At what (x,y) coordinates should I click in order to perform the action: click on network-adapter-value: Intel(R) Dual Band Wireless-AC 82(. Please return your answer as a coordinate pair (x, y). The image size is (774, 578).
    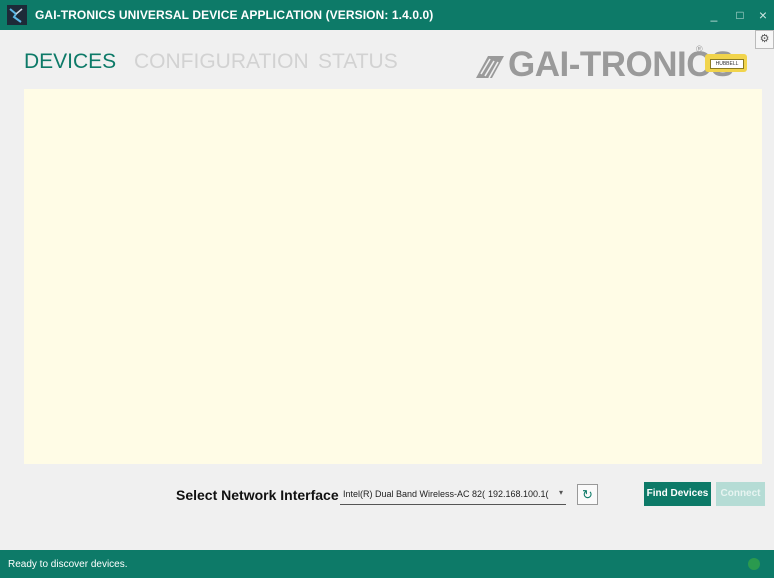
    Looking at the image, I should click on (414, 494).